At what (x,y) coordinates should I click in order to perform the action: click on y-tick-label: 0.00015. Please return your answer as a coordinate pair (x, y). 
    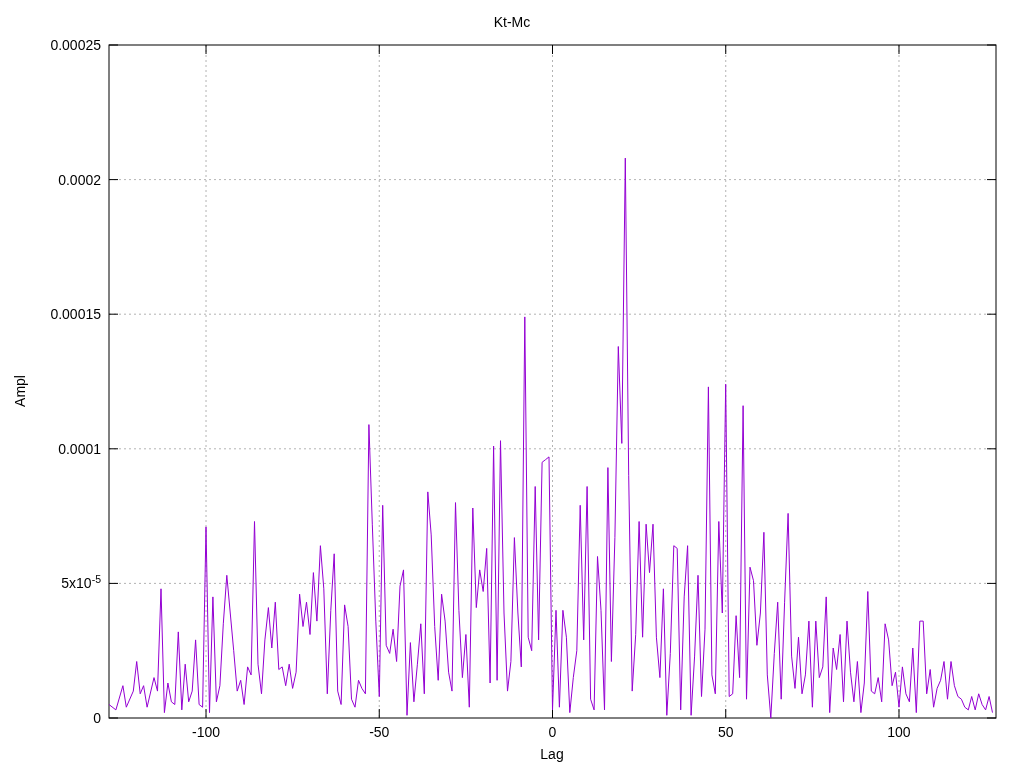
    Looking at the image, I should click on (75, 314).